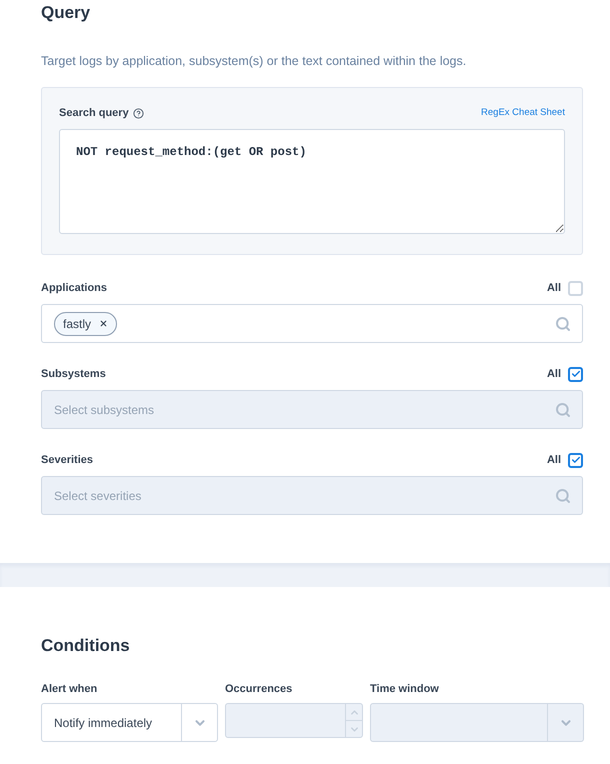 This screenshot has width=610, height=764. I want to click on section-title: Query, so click(66, 13).